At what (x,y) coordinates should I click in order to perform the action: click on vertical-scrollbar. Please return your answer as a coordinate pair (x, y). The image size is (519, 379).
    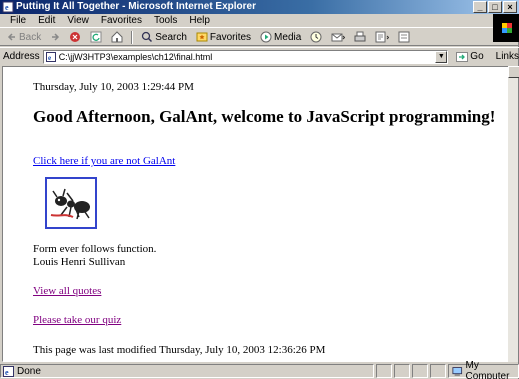
    Looking at the image, I should click on (513, 214).